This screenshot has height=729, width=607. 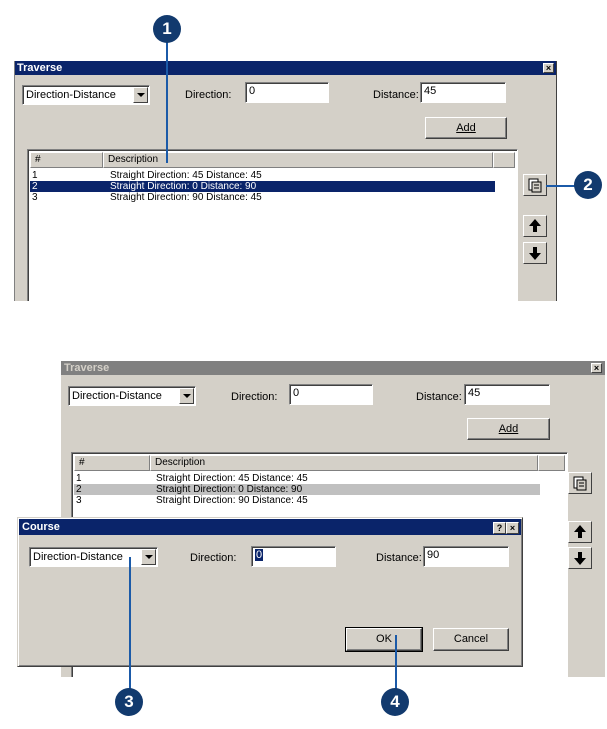 I want to click on cancel-label: Cancel, so click(x=471, y=639).